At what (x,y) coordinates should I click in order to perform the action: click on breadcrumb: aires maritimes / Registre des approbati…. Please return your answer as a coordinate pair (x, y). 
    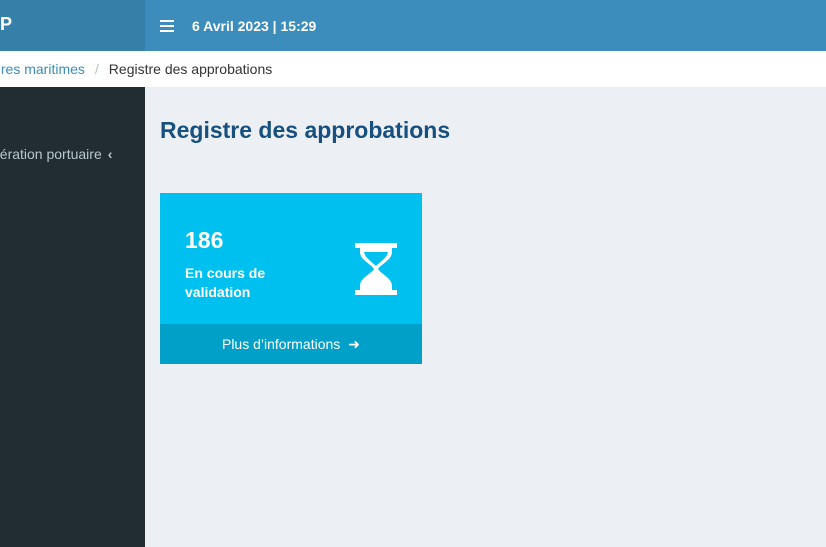
    Looking at the image, I should click on (413, 69).